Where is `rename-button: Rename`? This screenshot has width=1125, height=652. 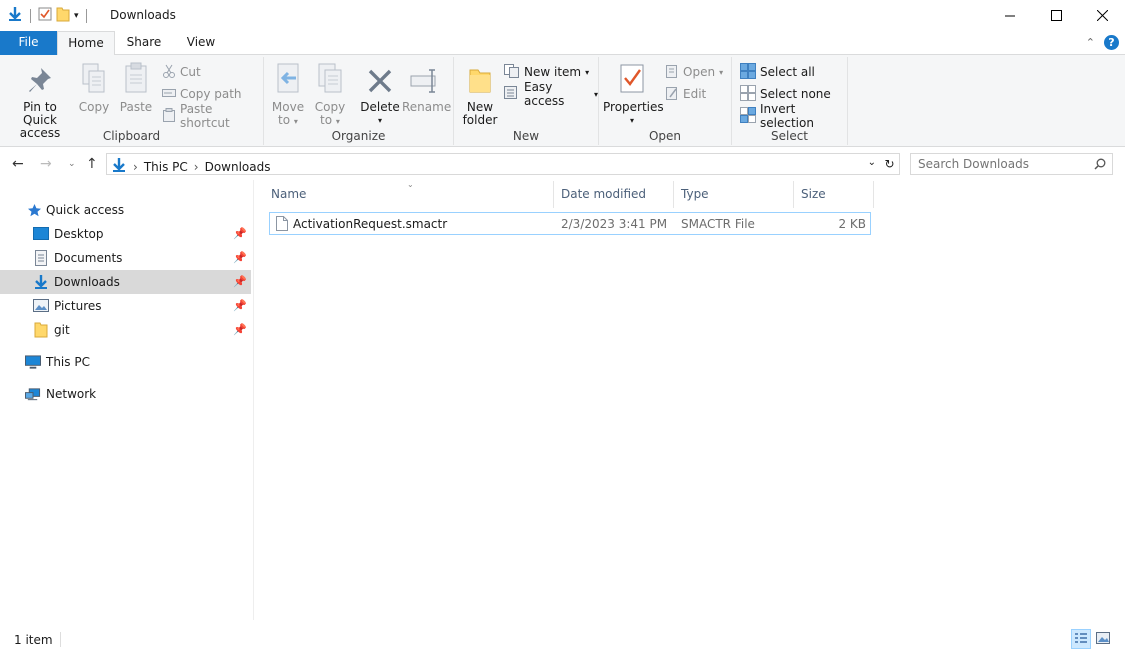
rename-button: Rename is located at coordinates (426, 88).